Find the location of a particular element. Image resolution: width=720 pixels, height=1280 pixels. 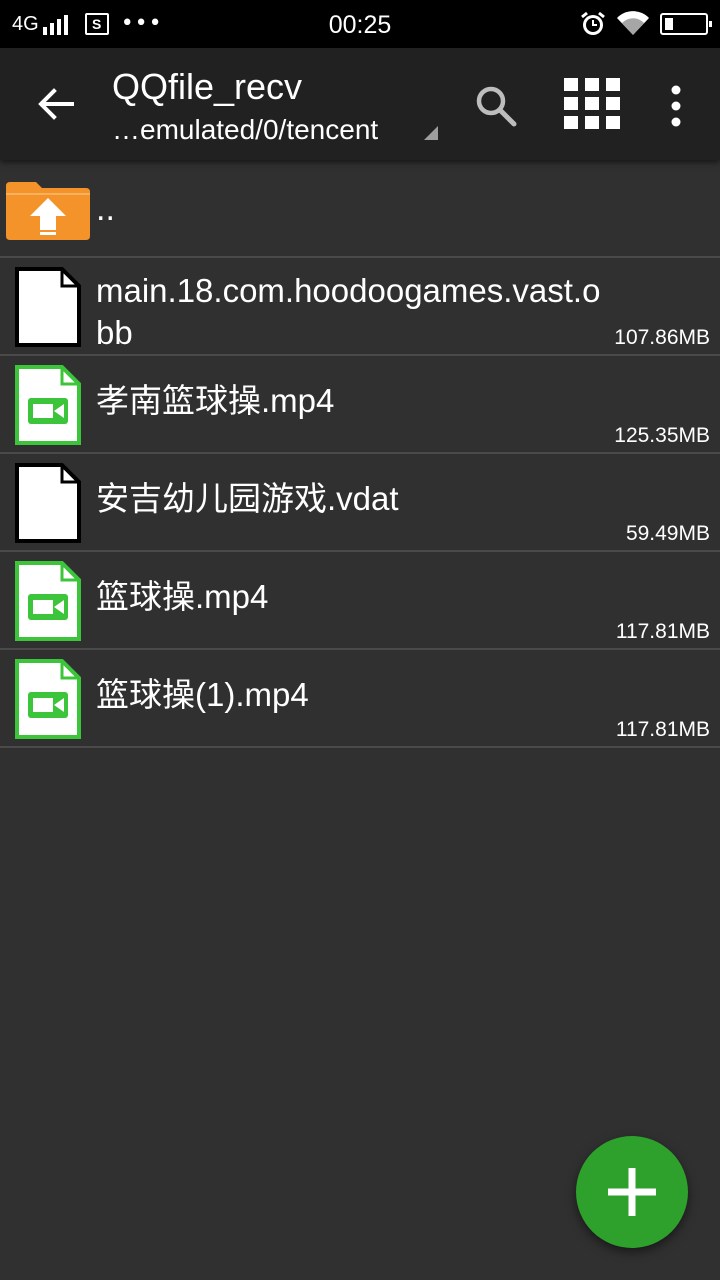

file-size: 107.86MB is located at coordinates (662, 337).